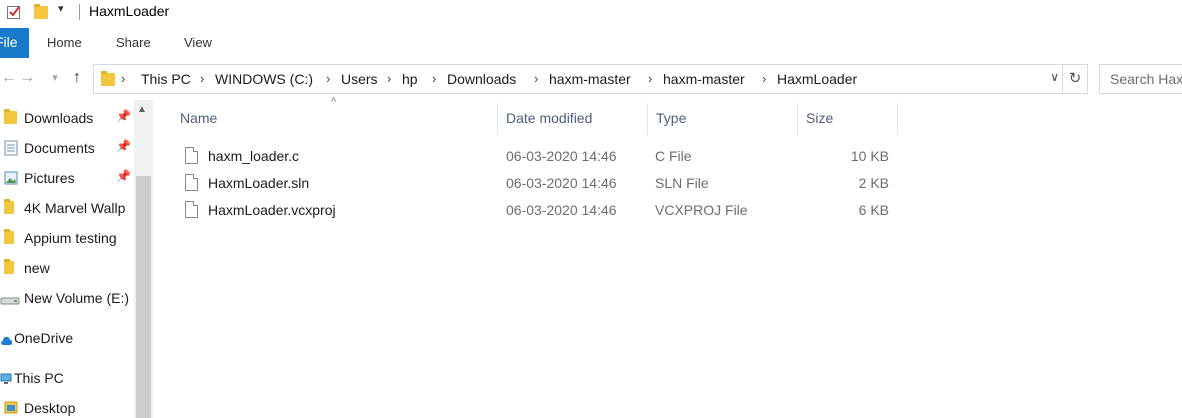  What do you see at coordinates (10, 301) in the screenshot?
I see `drive-icon` at bounding box center [10, 301].